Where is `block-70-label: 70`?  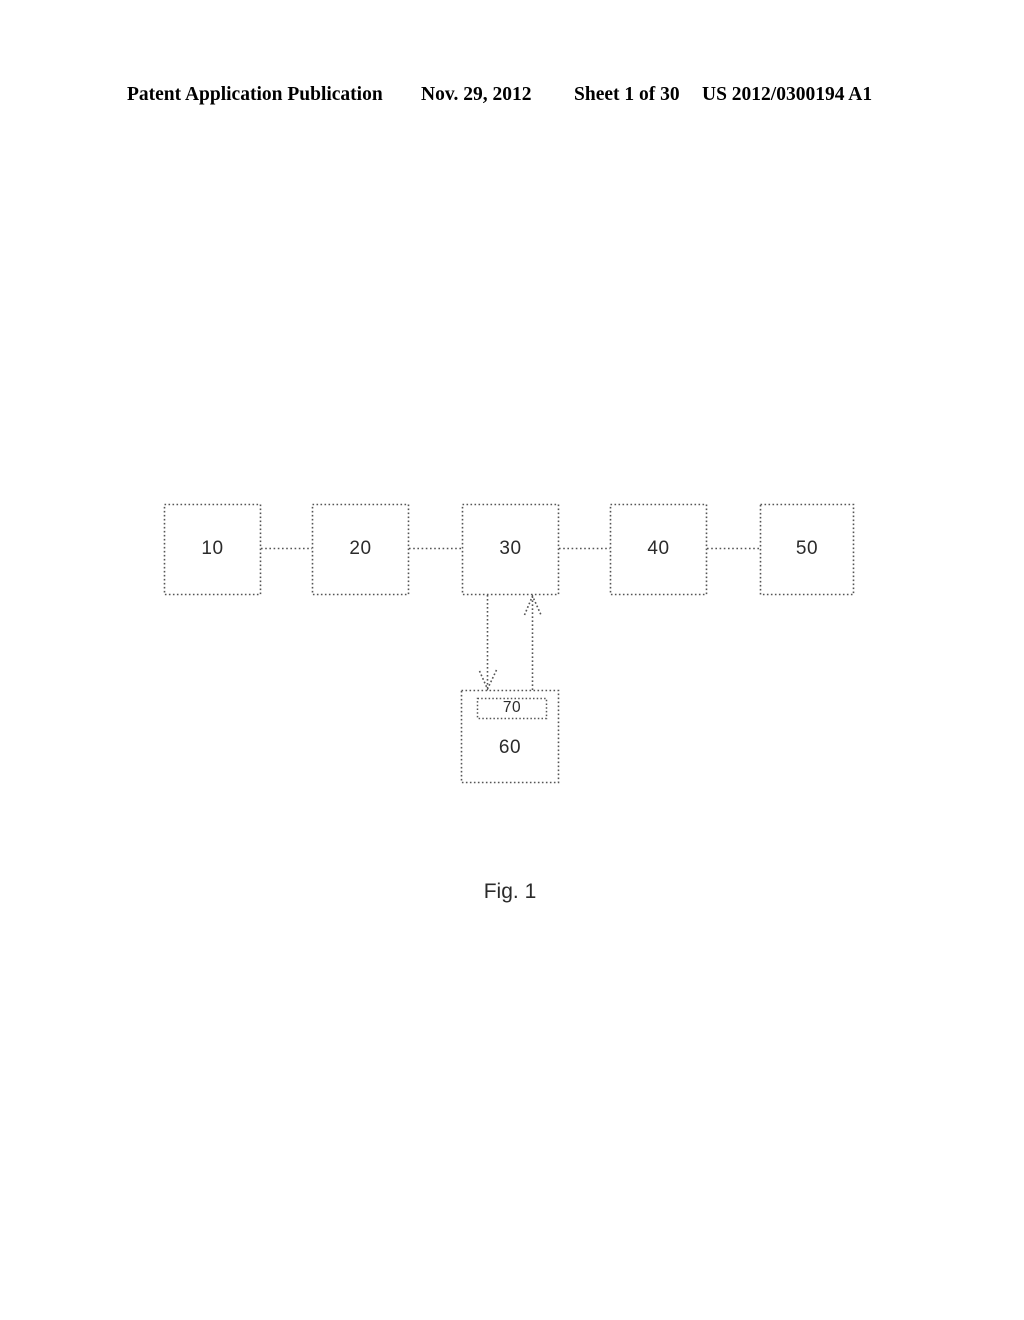 block-70-label: 70 is located at coordinates (512, 707).